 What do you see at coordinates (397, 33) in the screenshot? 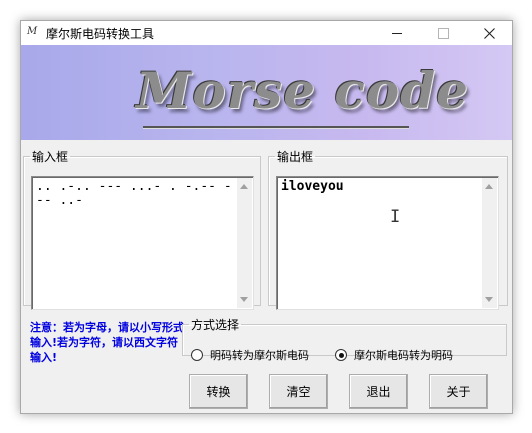
I see `minimize-icon` at bounding box center [397, 33].